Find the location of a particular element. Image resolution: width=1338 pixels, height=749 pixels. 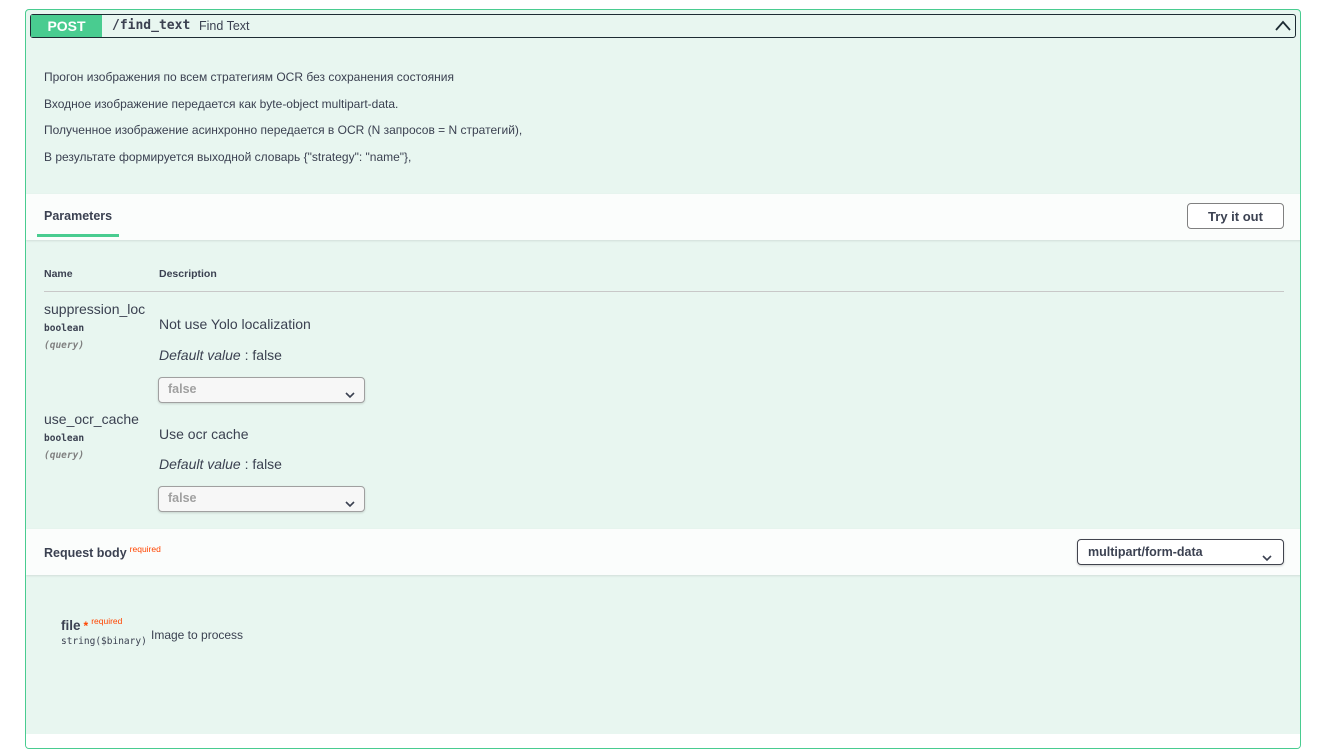

file-field-name: file * required is located at coordinates (91, 624).